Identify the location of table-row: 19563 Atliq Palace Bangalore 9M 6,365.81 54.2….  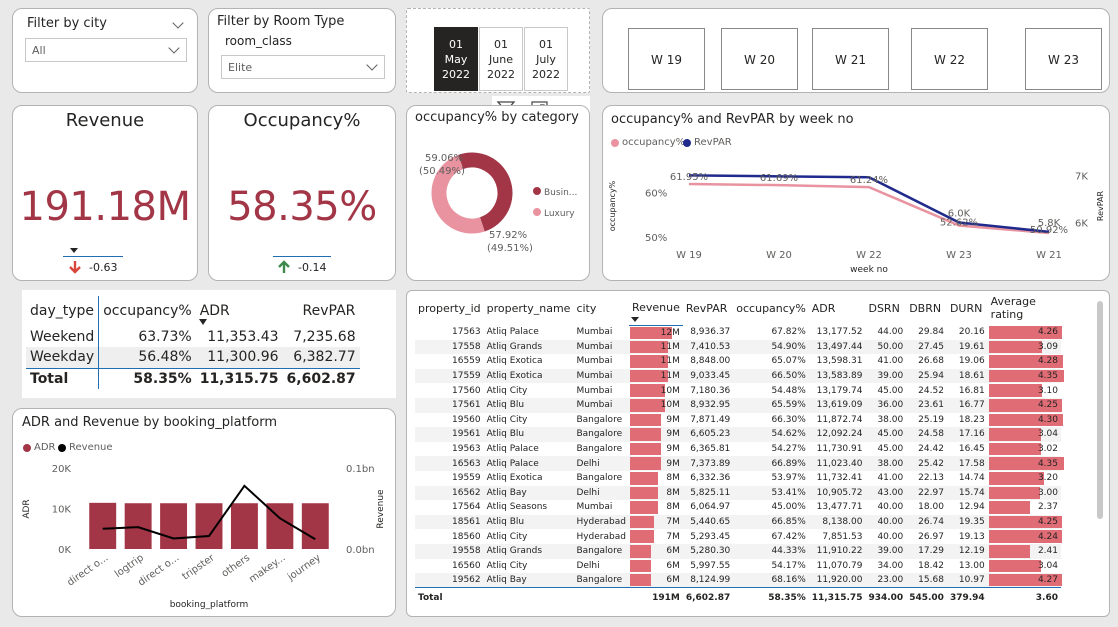
(738, 449).